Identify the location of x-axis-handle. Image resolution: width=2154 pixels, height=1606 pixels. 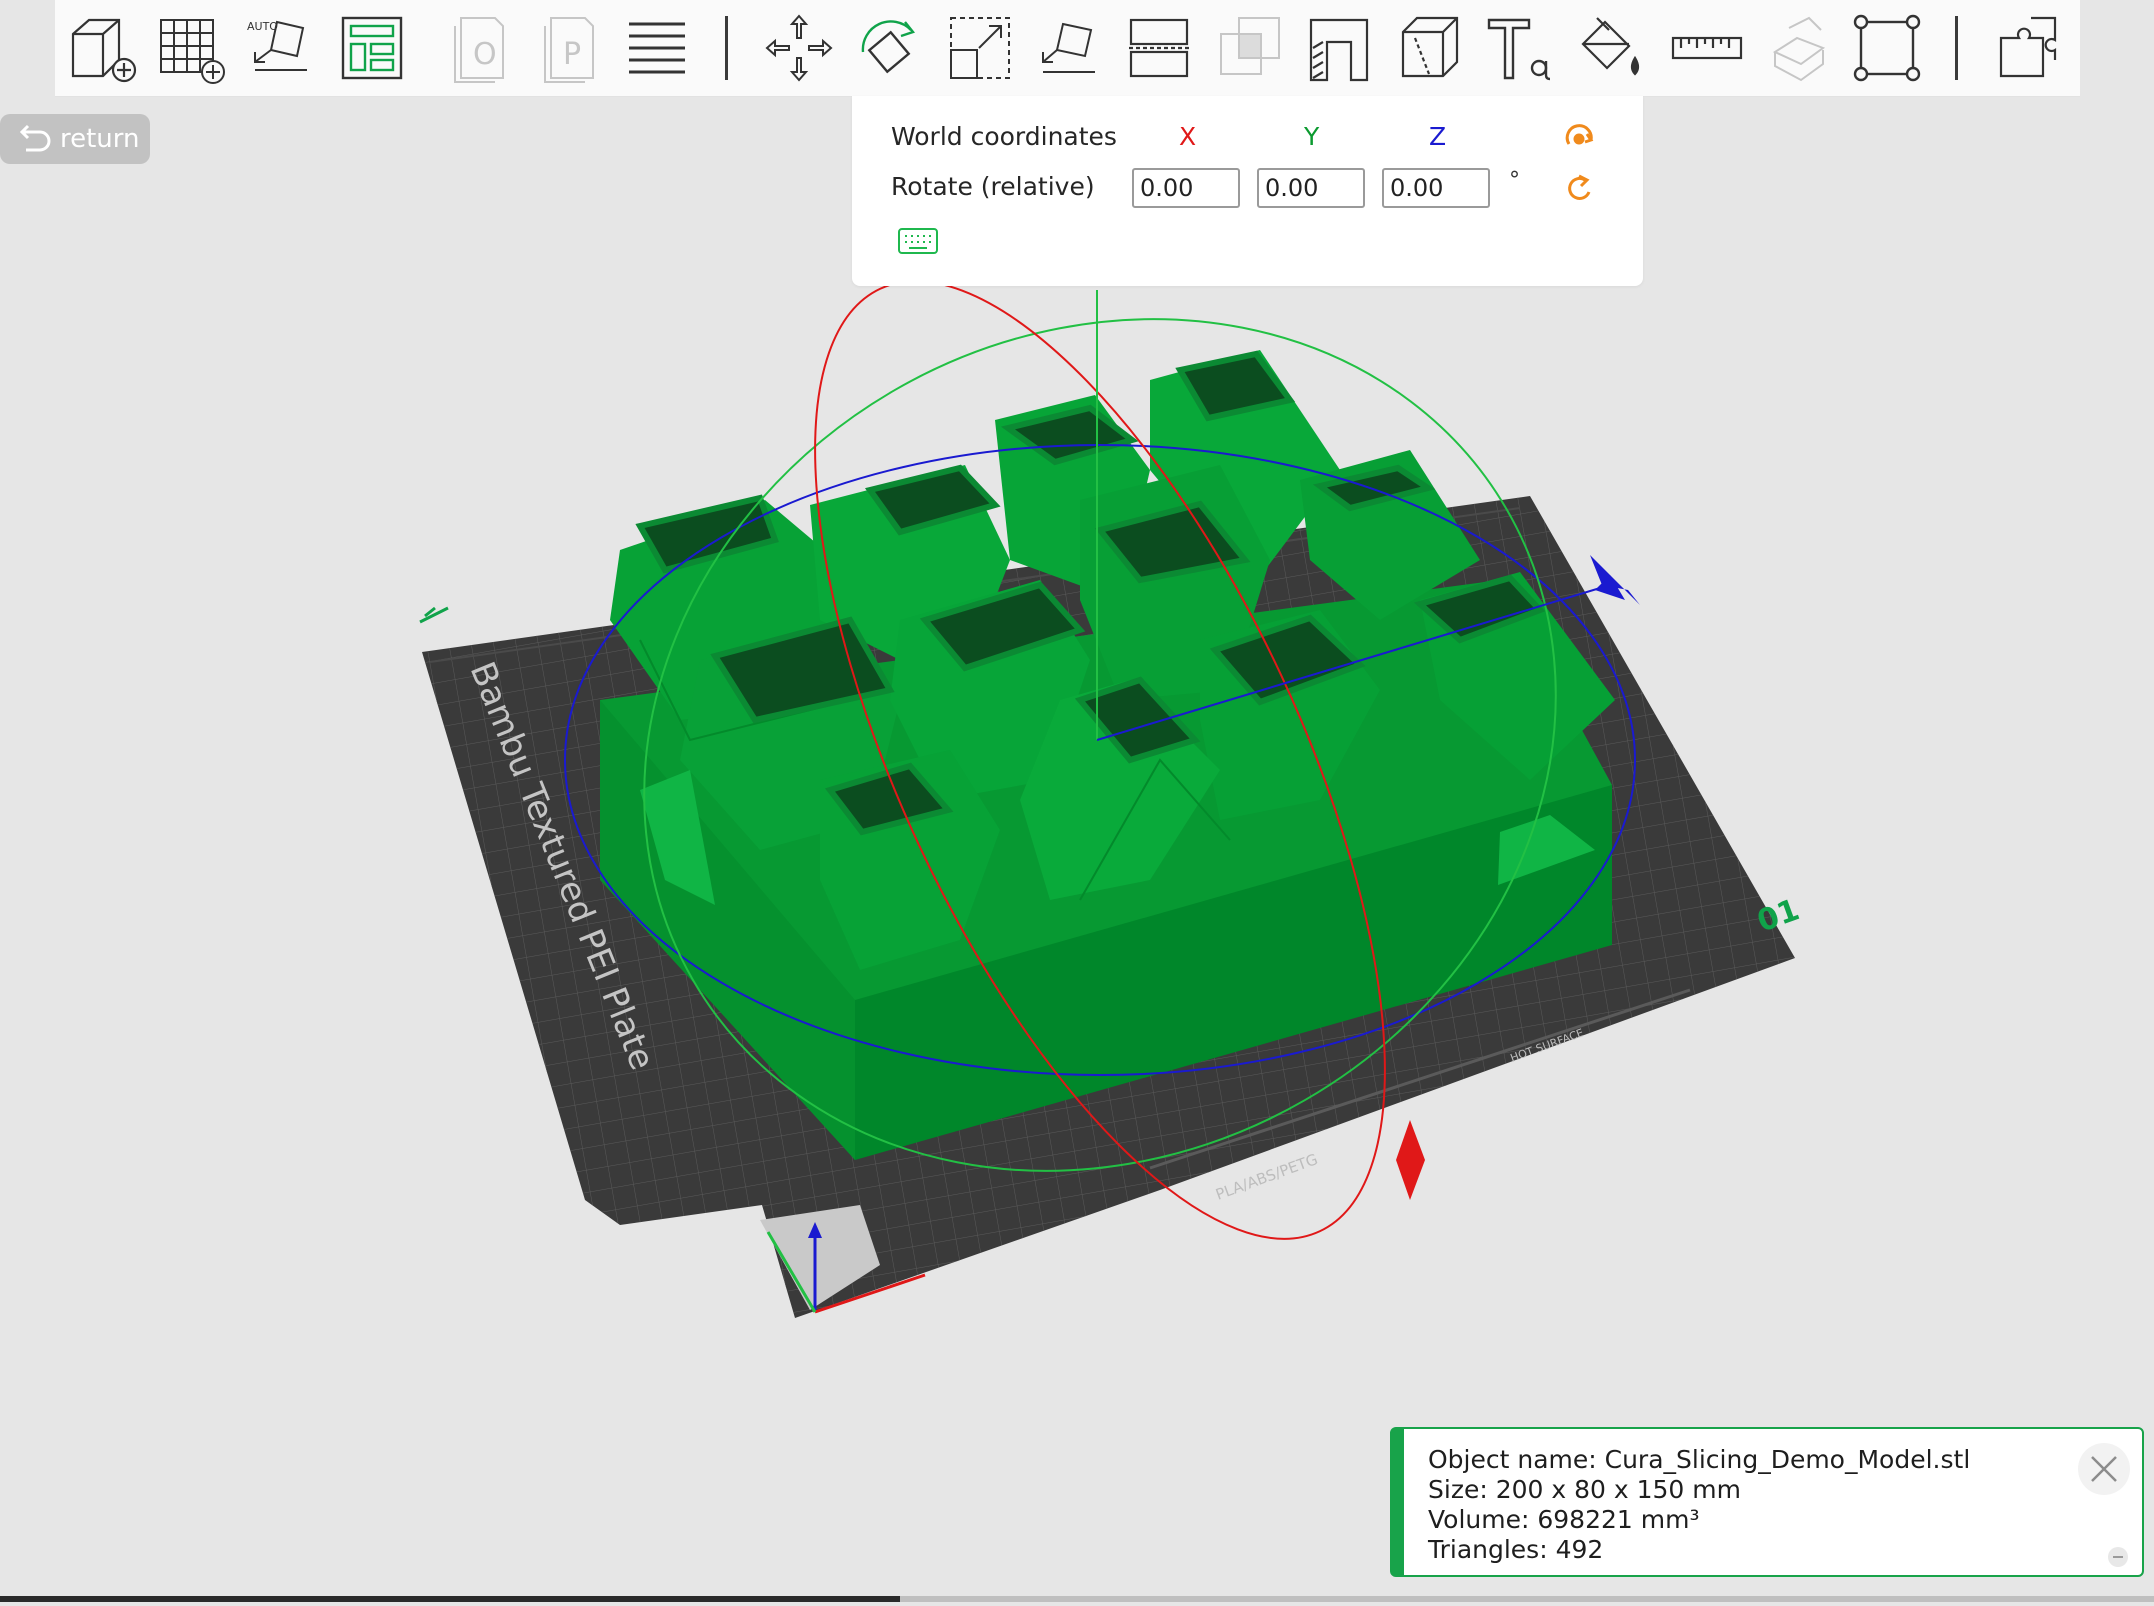
(1410, 1160).